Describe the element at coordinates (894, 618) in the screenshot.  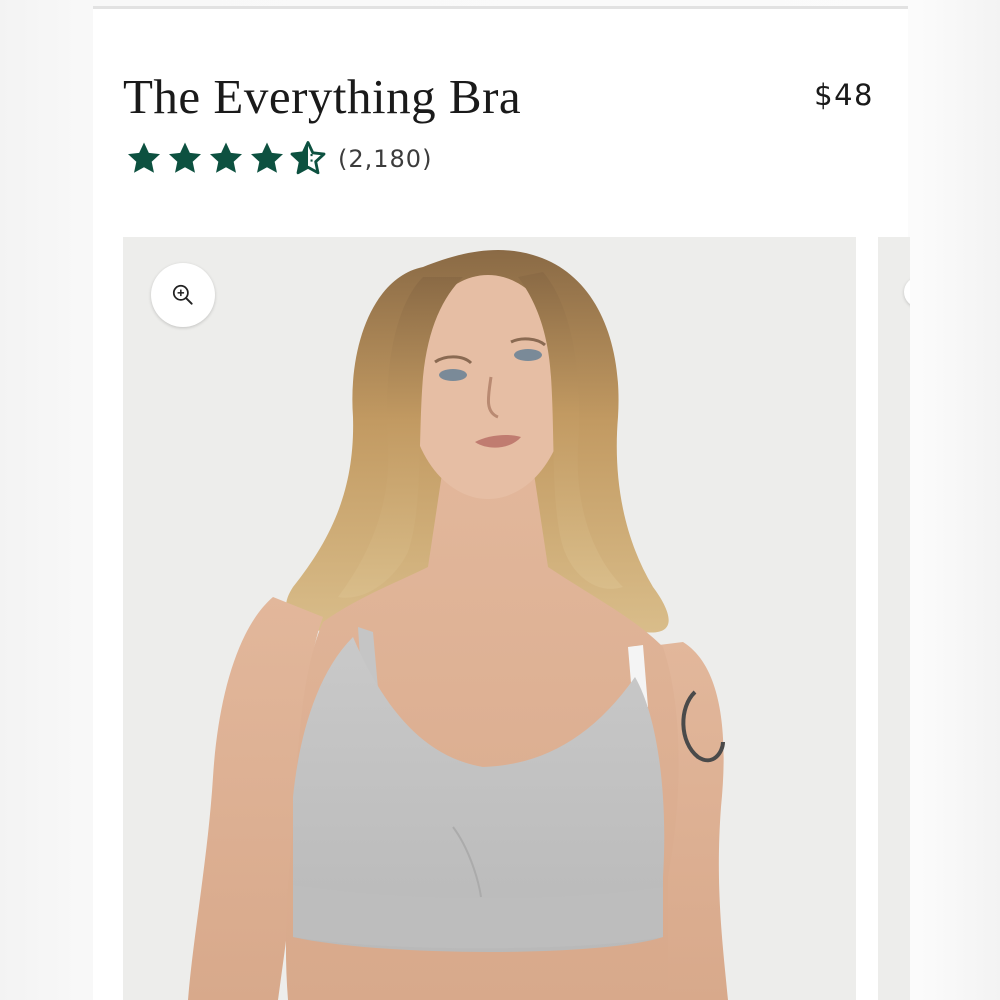
I see `next-product-image` at that location.